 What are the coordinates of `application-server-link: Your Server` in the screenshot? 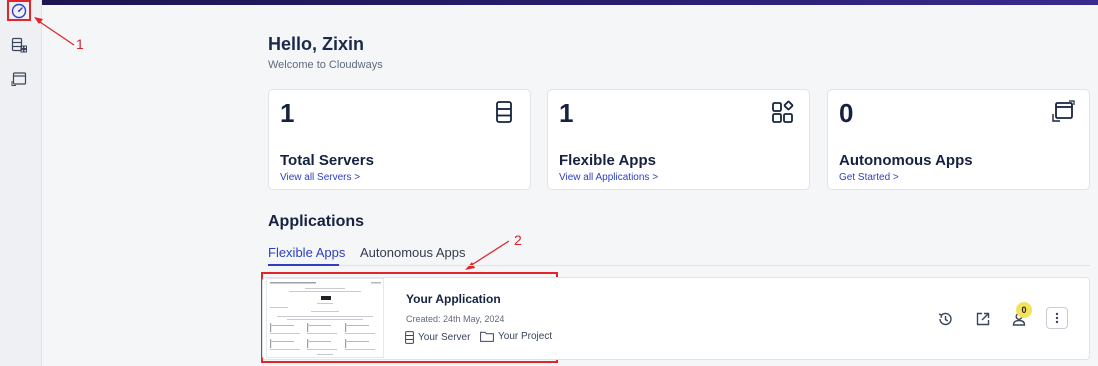 It's located at (437, 337).